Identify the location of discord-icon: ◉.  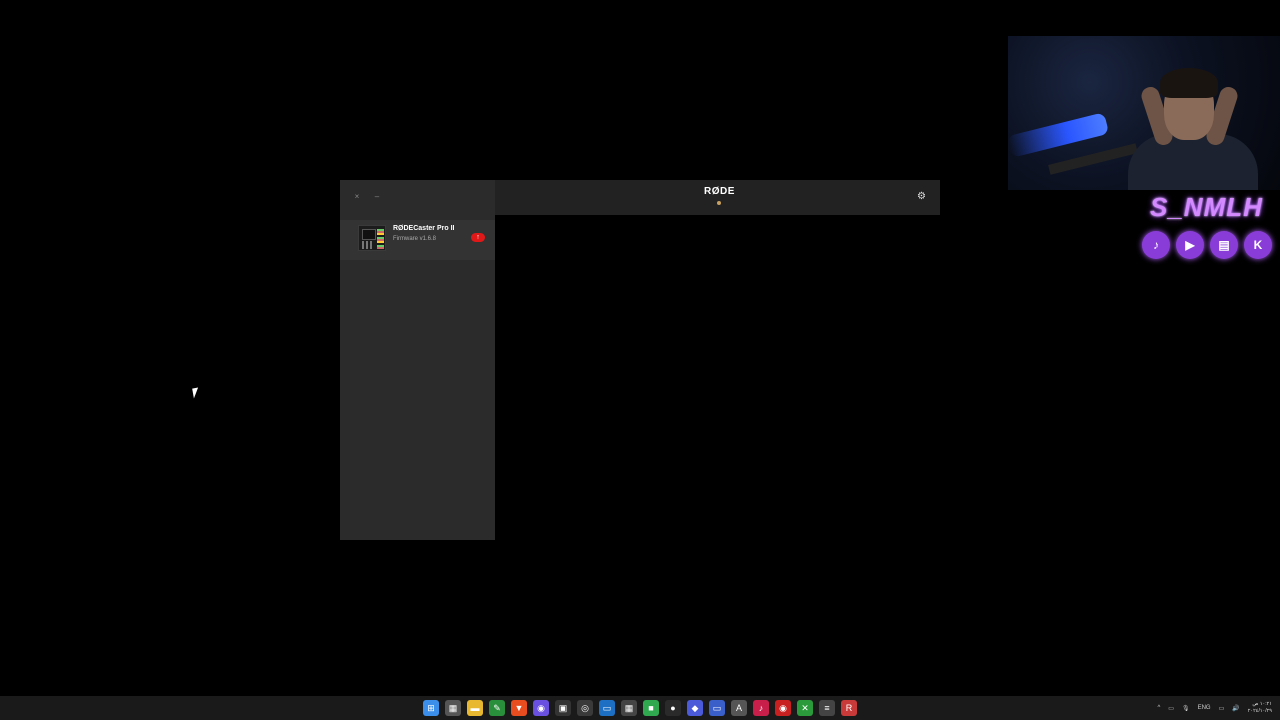
(541, 708).